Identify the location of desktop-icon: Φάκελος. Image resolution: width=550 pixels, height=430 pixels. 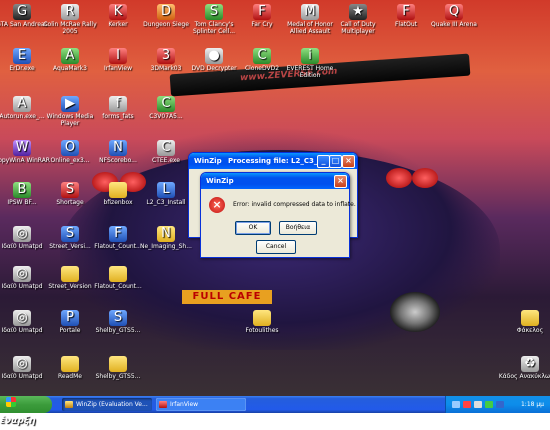
(524, 322).